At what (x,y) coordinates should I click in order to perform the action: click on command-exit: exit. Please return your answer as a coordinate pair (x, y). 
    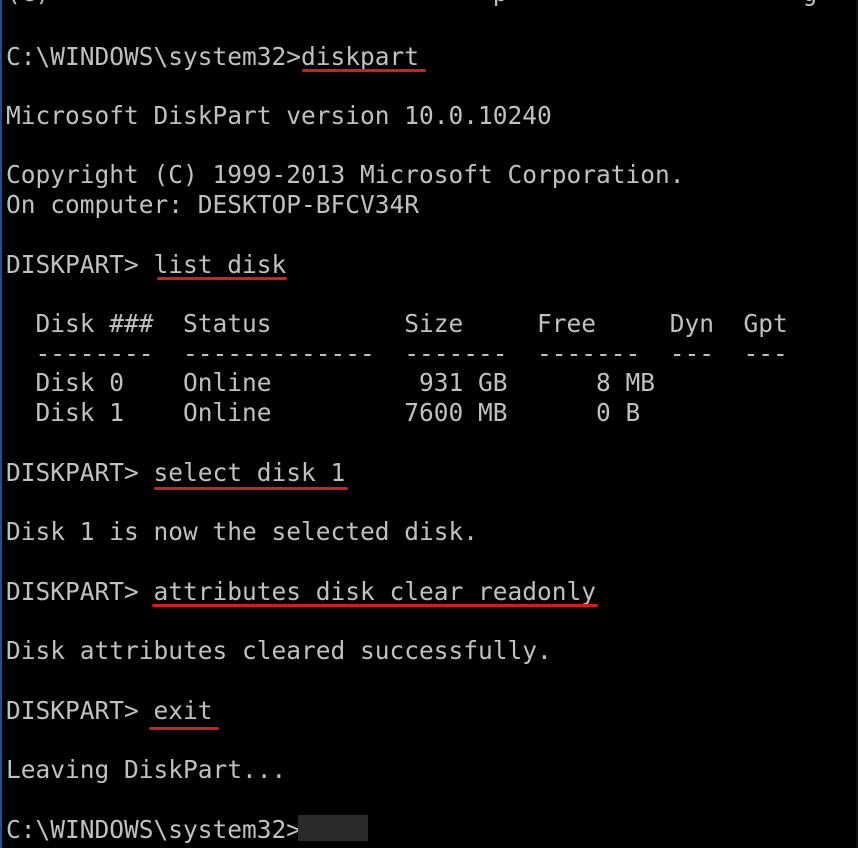
    Looking at the image, I should click on (183, 710).